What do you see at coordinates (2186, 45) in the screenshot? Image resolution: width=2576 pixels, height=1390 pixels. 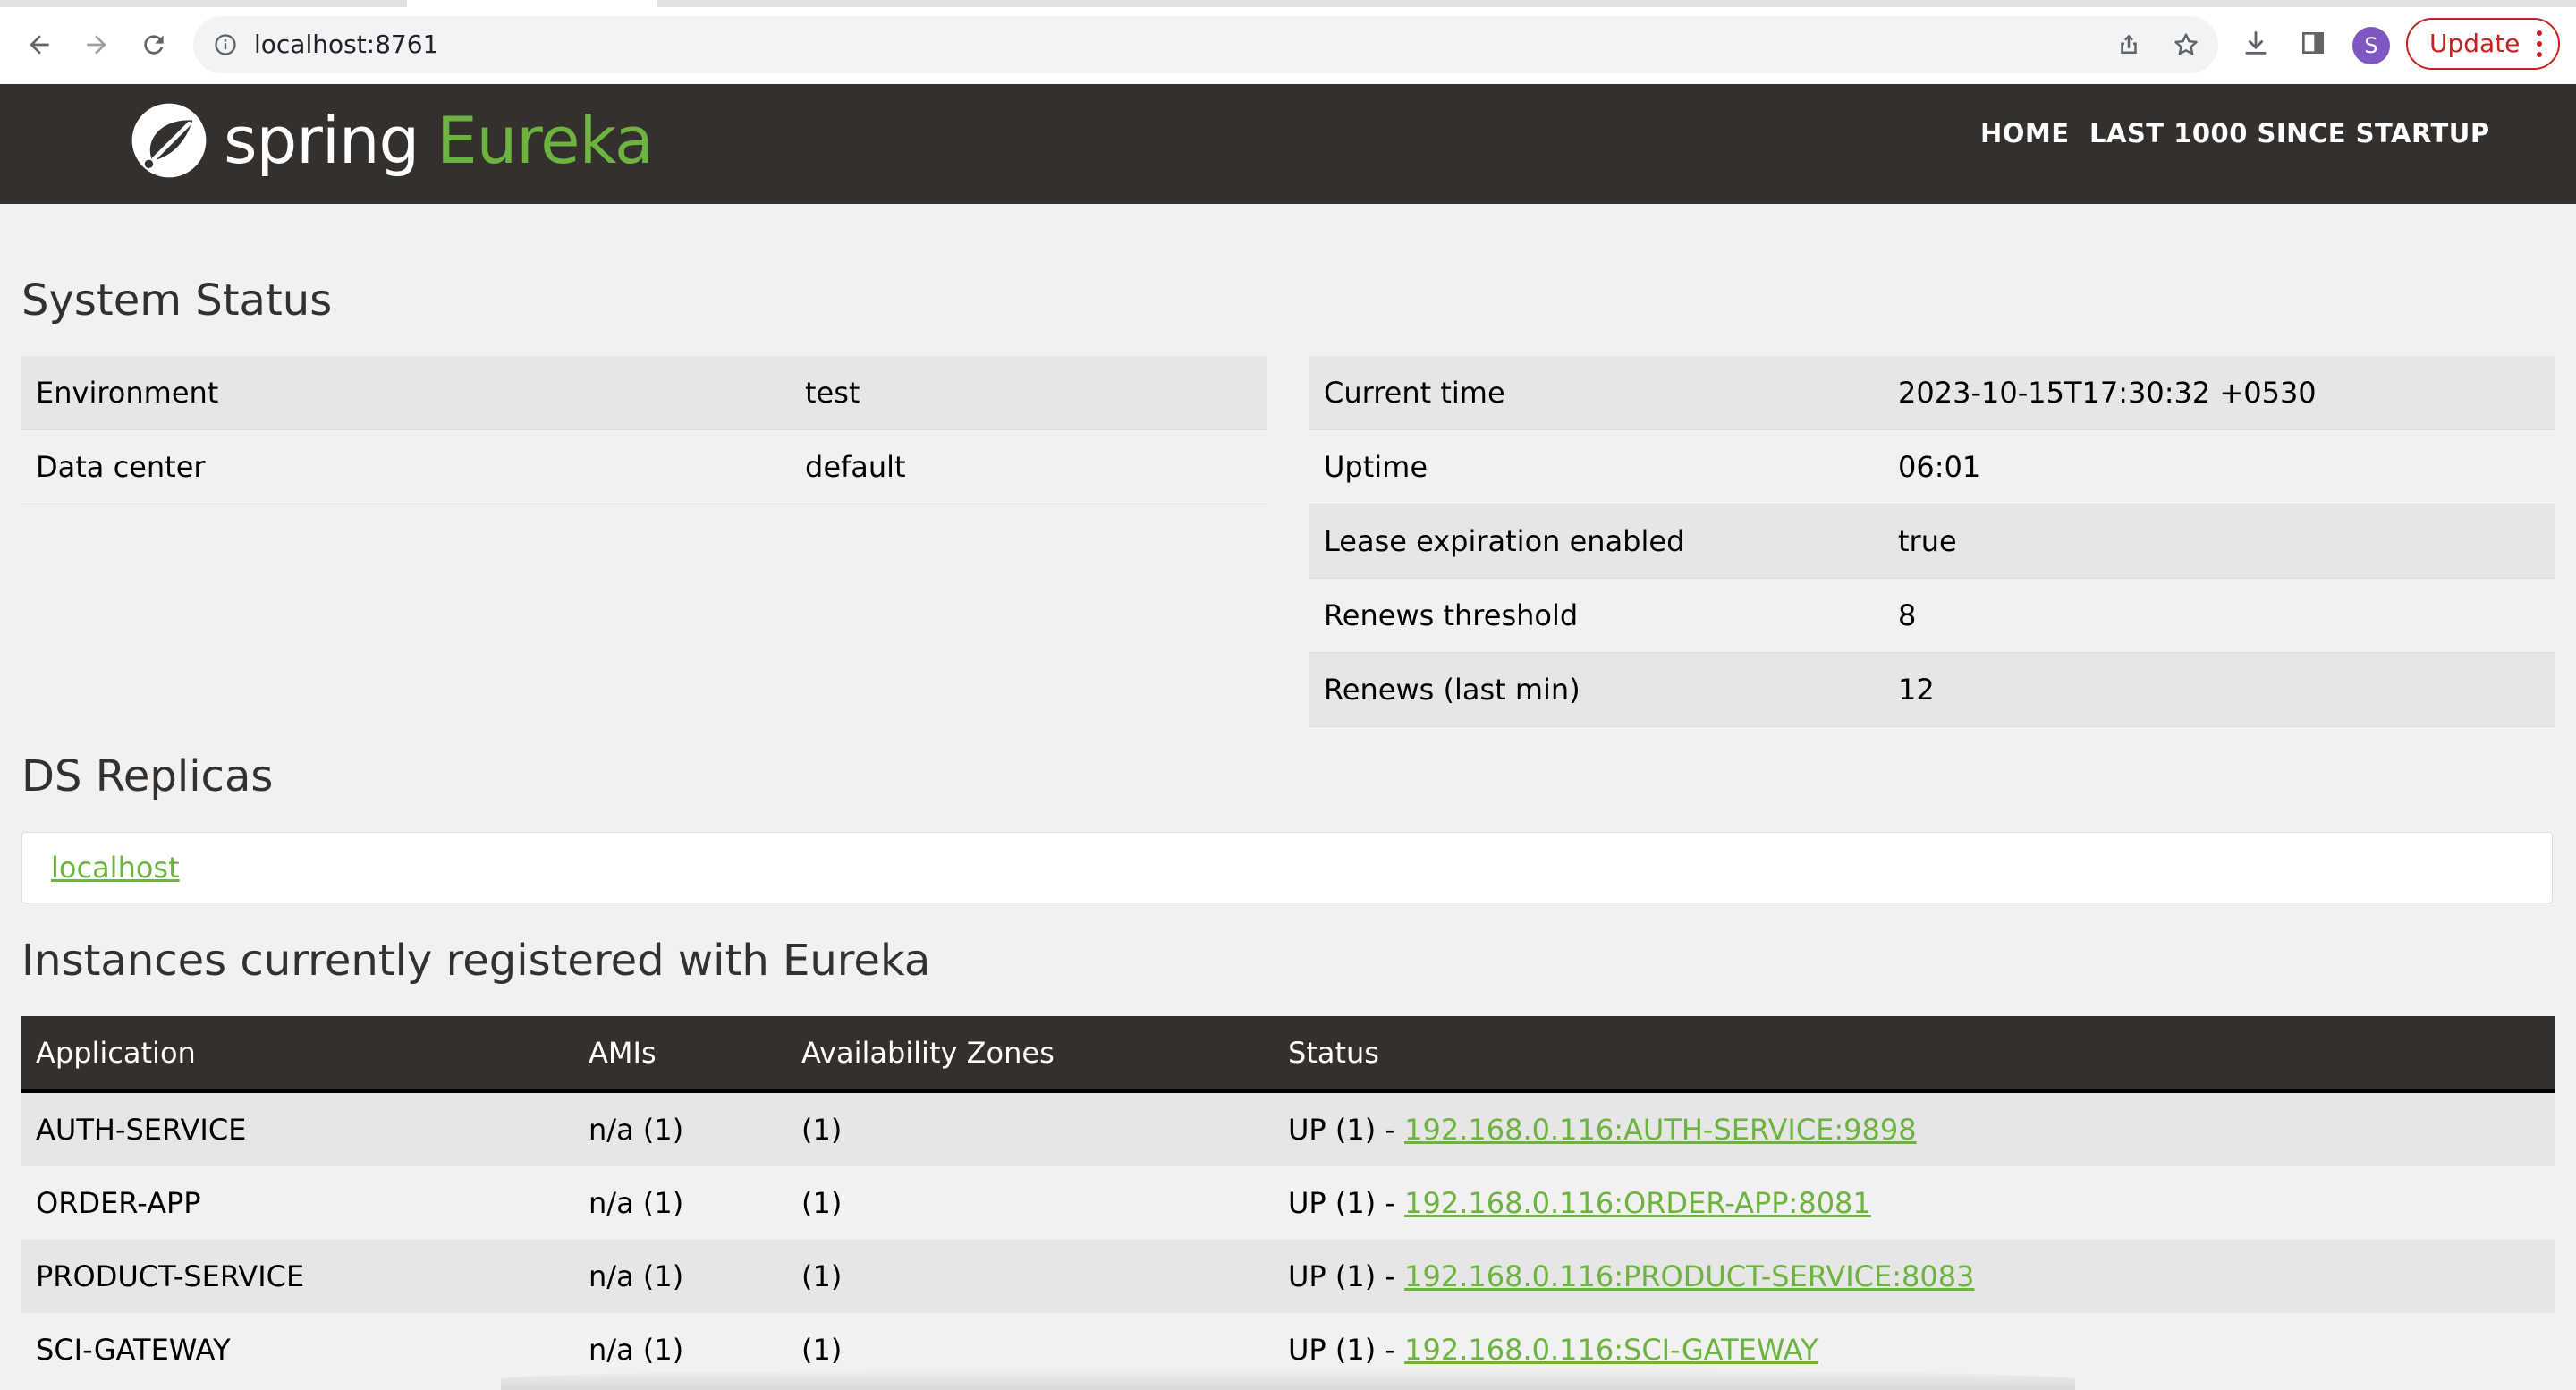 I see `star-icon` at bounding box center [2186, 45].